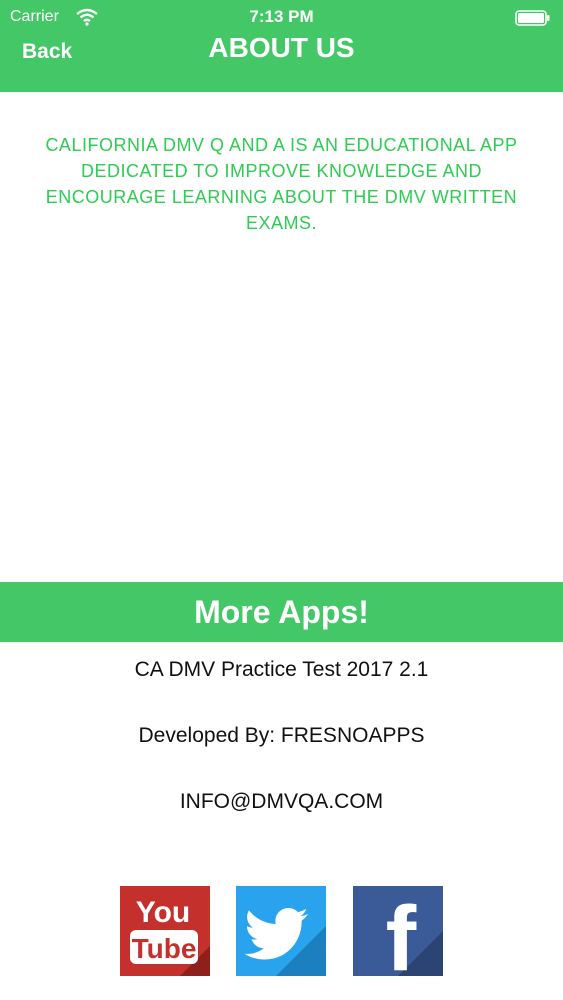 The height and width of the screenshot is (1000, 563). I want to click on facebook-f-letter: f, so click(401, 932).